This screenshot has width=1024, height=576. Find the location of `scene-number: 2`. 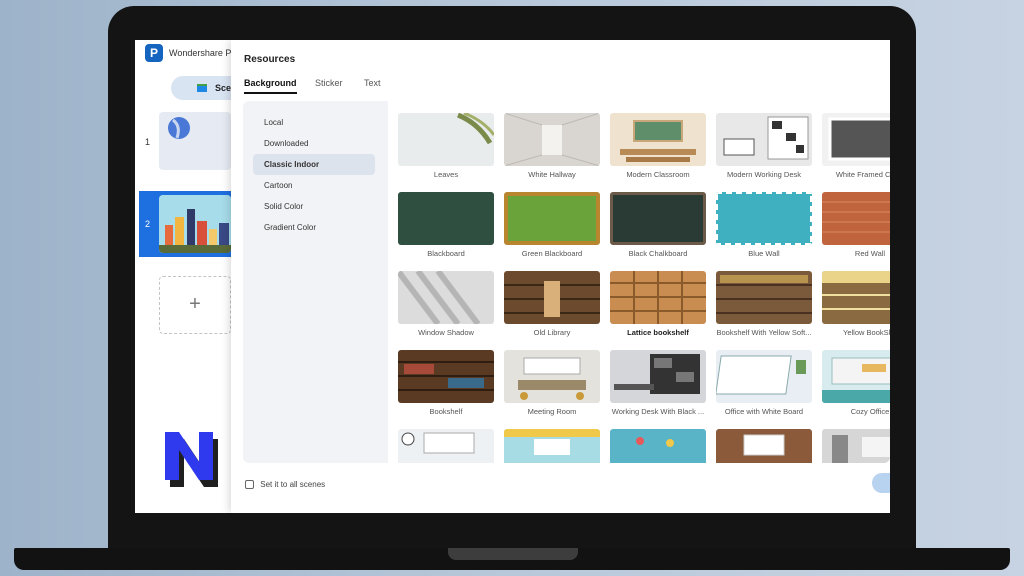

scene-number: 2 is located at coordinates (148, 224).